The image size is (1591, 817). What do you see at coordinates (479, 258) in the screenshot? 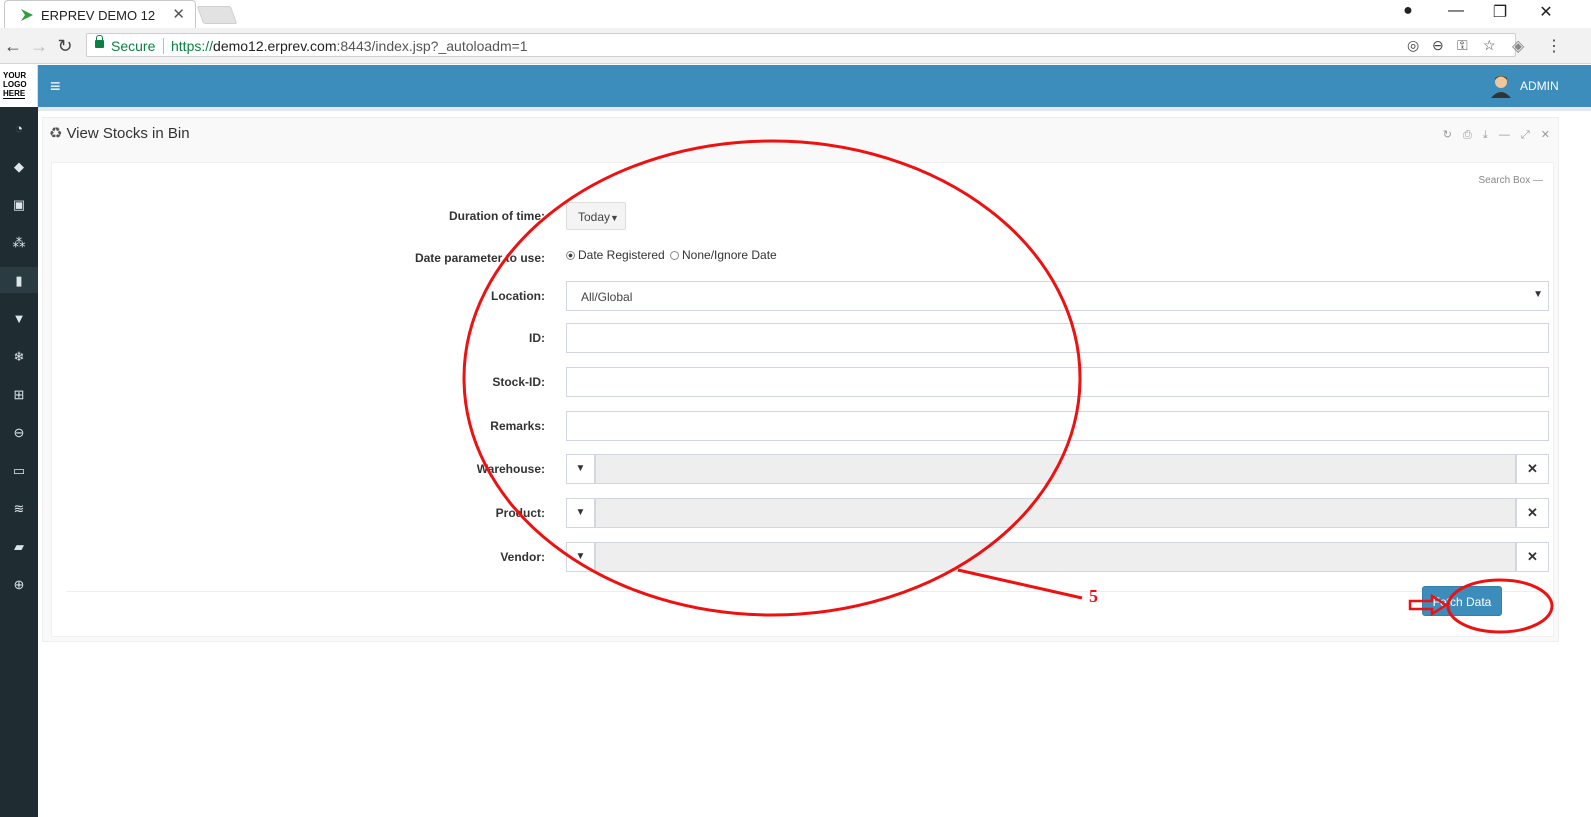
I see `date-param-label: Date parameter to use:` at bounding box center [479, 258].